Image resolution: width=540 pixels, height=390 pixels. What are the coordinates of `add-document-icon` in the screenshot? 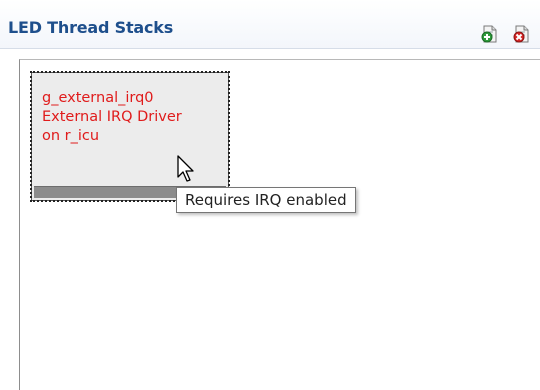 It's located at (490, 34).